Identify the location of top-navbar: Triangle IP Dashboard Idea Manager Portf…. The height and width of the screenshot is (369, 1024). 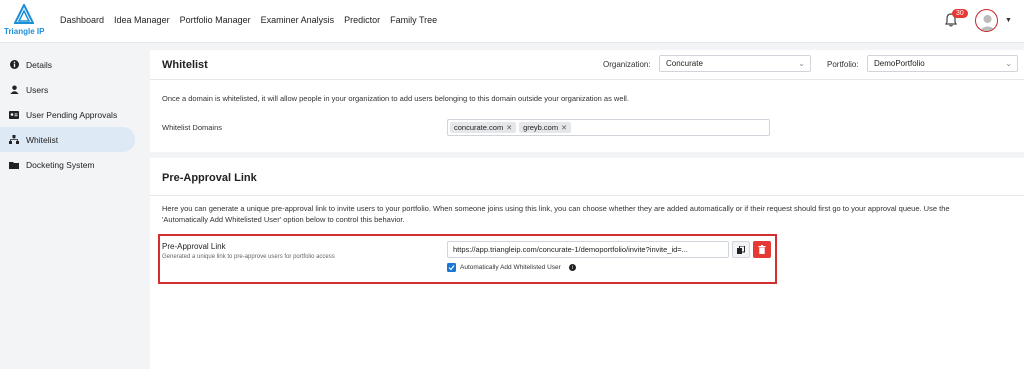
(512, 21).